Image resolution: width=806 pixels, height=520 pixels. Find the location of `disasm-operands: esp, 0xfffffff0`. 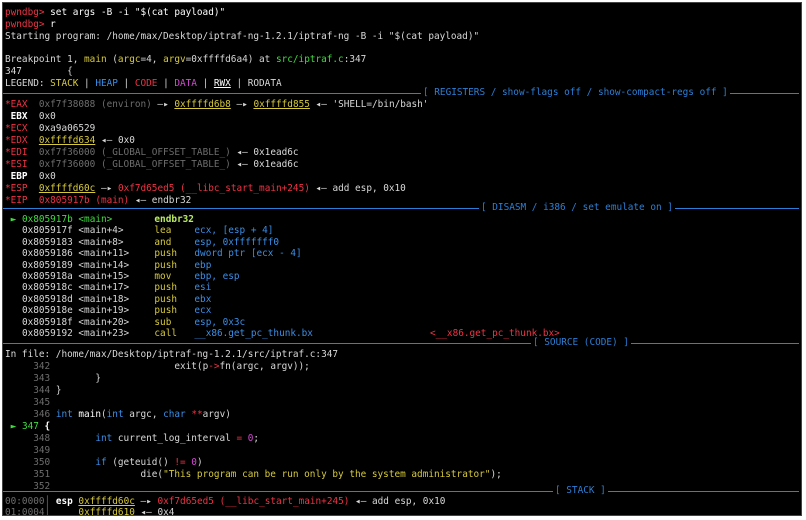

disasm-operands: esp, 0xfffffff0 is located at coordinates (237, 242).